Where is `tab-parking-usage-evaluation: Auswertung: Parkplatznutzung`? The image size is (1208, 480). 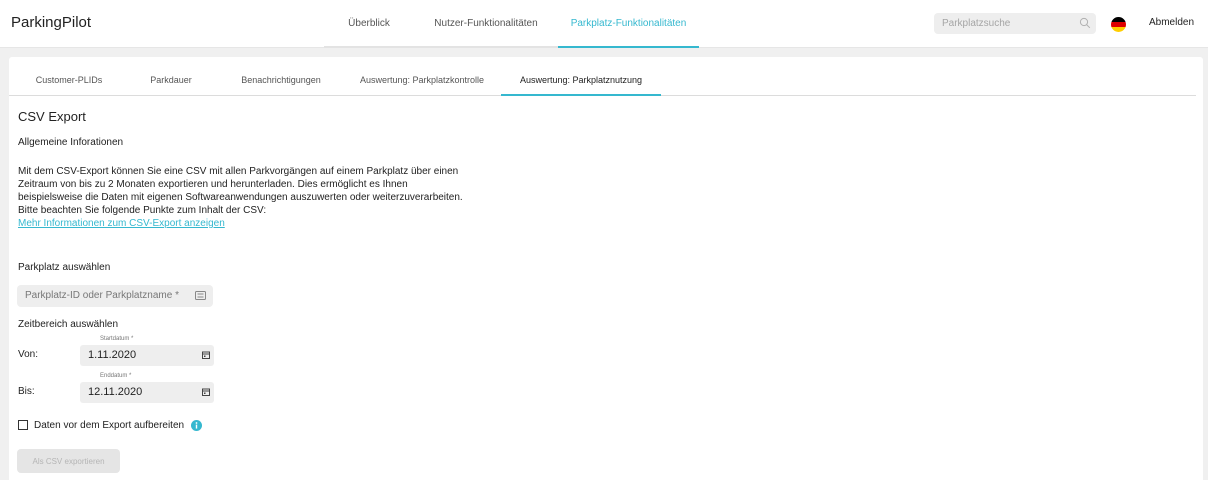 tab-parking-usage-evaluation: Auswertung: Parkplatznutzung is located at coordinates (581, 83).